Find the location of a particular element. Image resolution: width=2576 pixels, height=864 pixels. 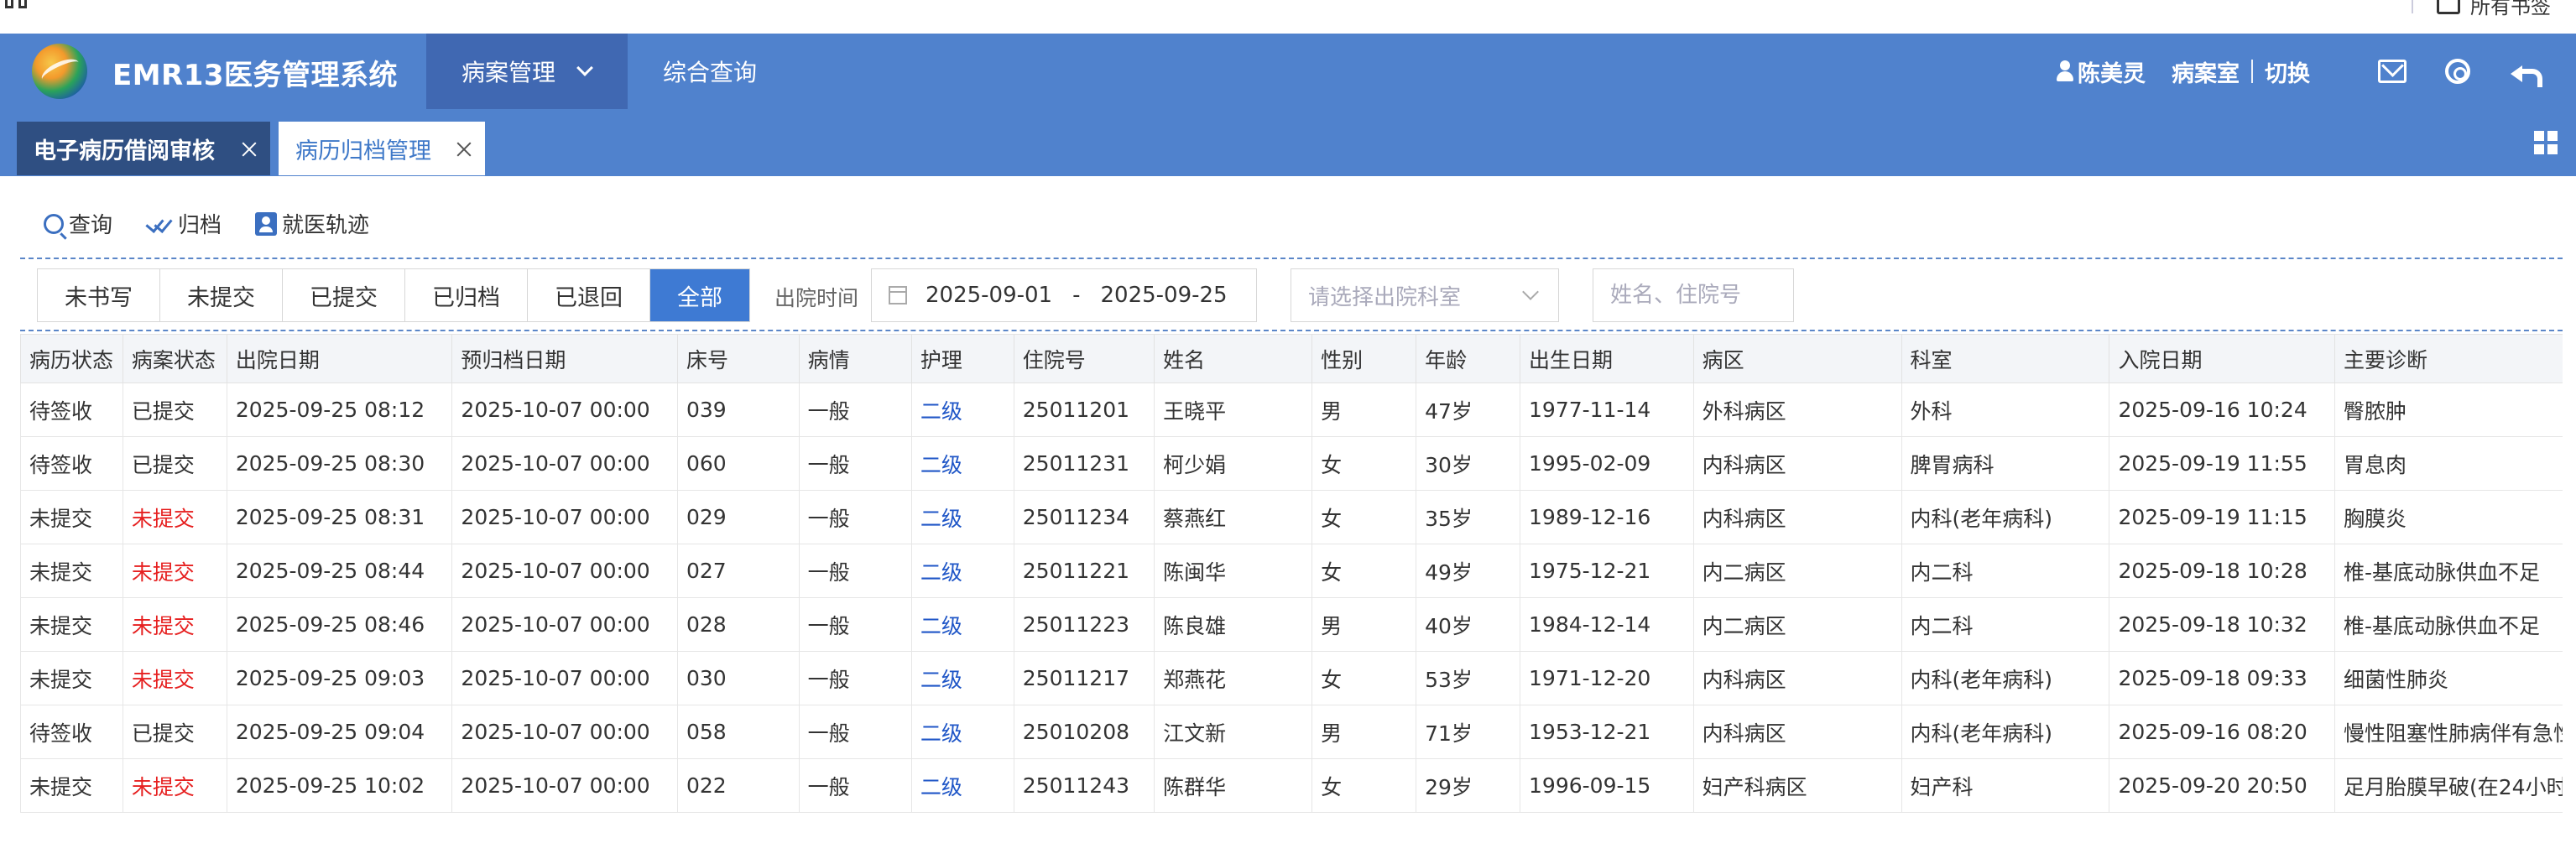

app-header: EMR13医务管理系统 病案管理 综合查询 陈美灵 病案室 切换 is located at coordinates (1288, 71).